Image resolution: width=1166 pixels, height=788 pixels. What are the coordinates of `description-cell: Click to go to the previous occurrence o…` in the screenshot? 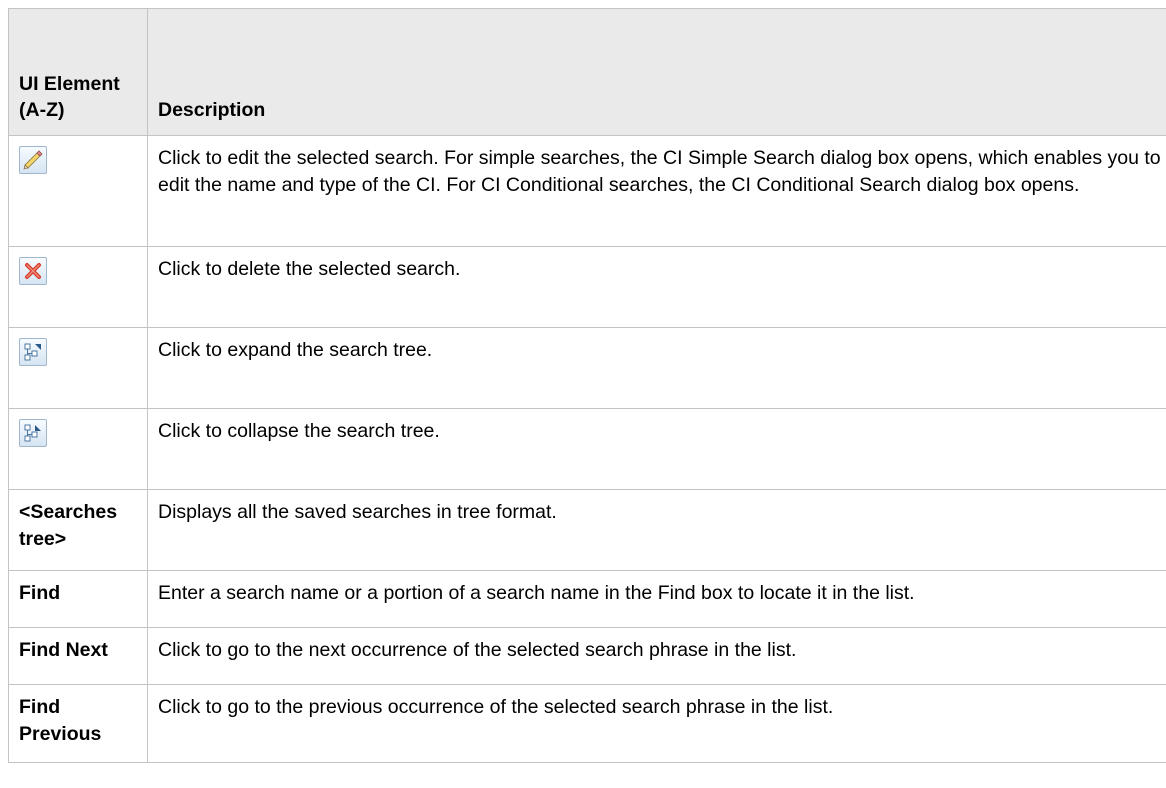 It's located at (656, 723).